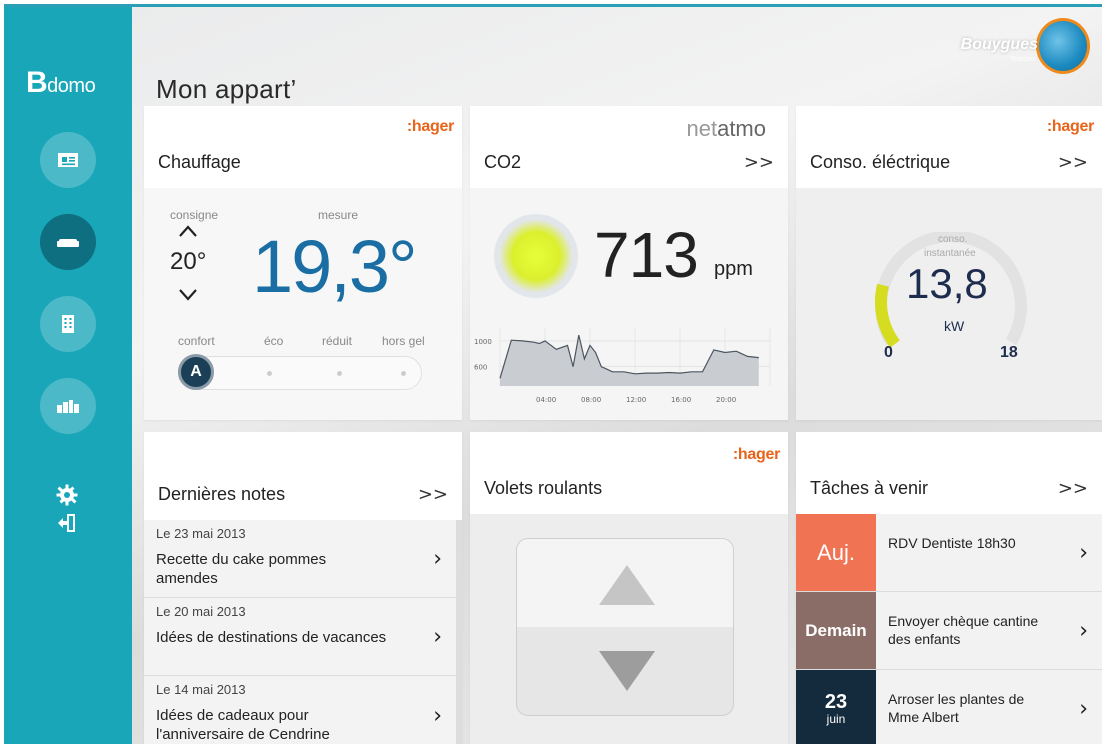  What do you see at coordinates (1009, 352) in the screenshot?
I see `gauge-max: 18` at bounding box center [1009, 352].